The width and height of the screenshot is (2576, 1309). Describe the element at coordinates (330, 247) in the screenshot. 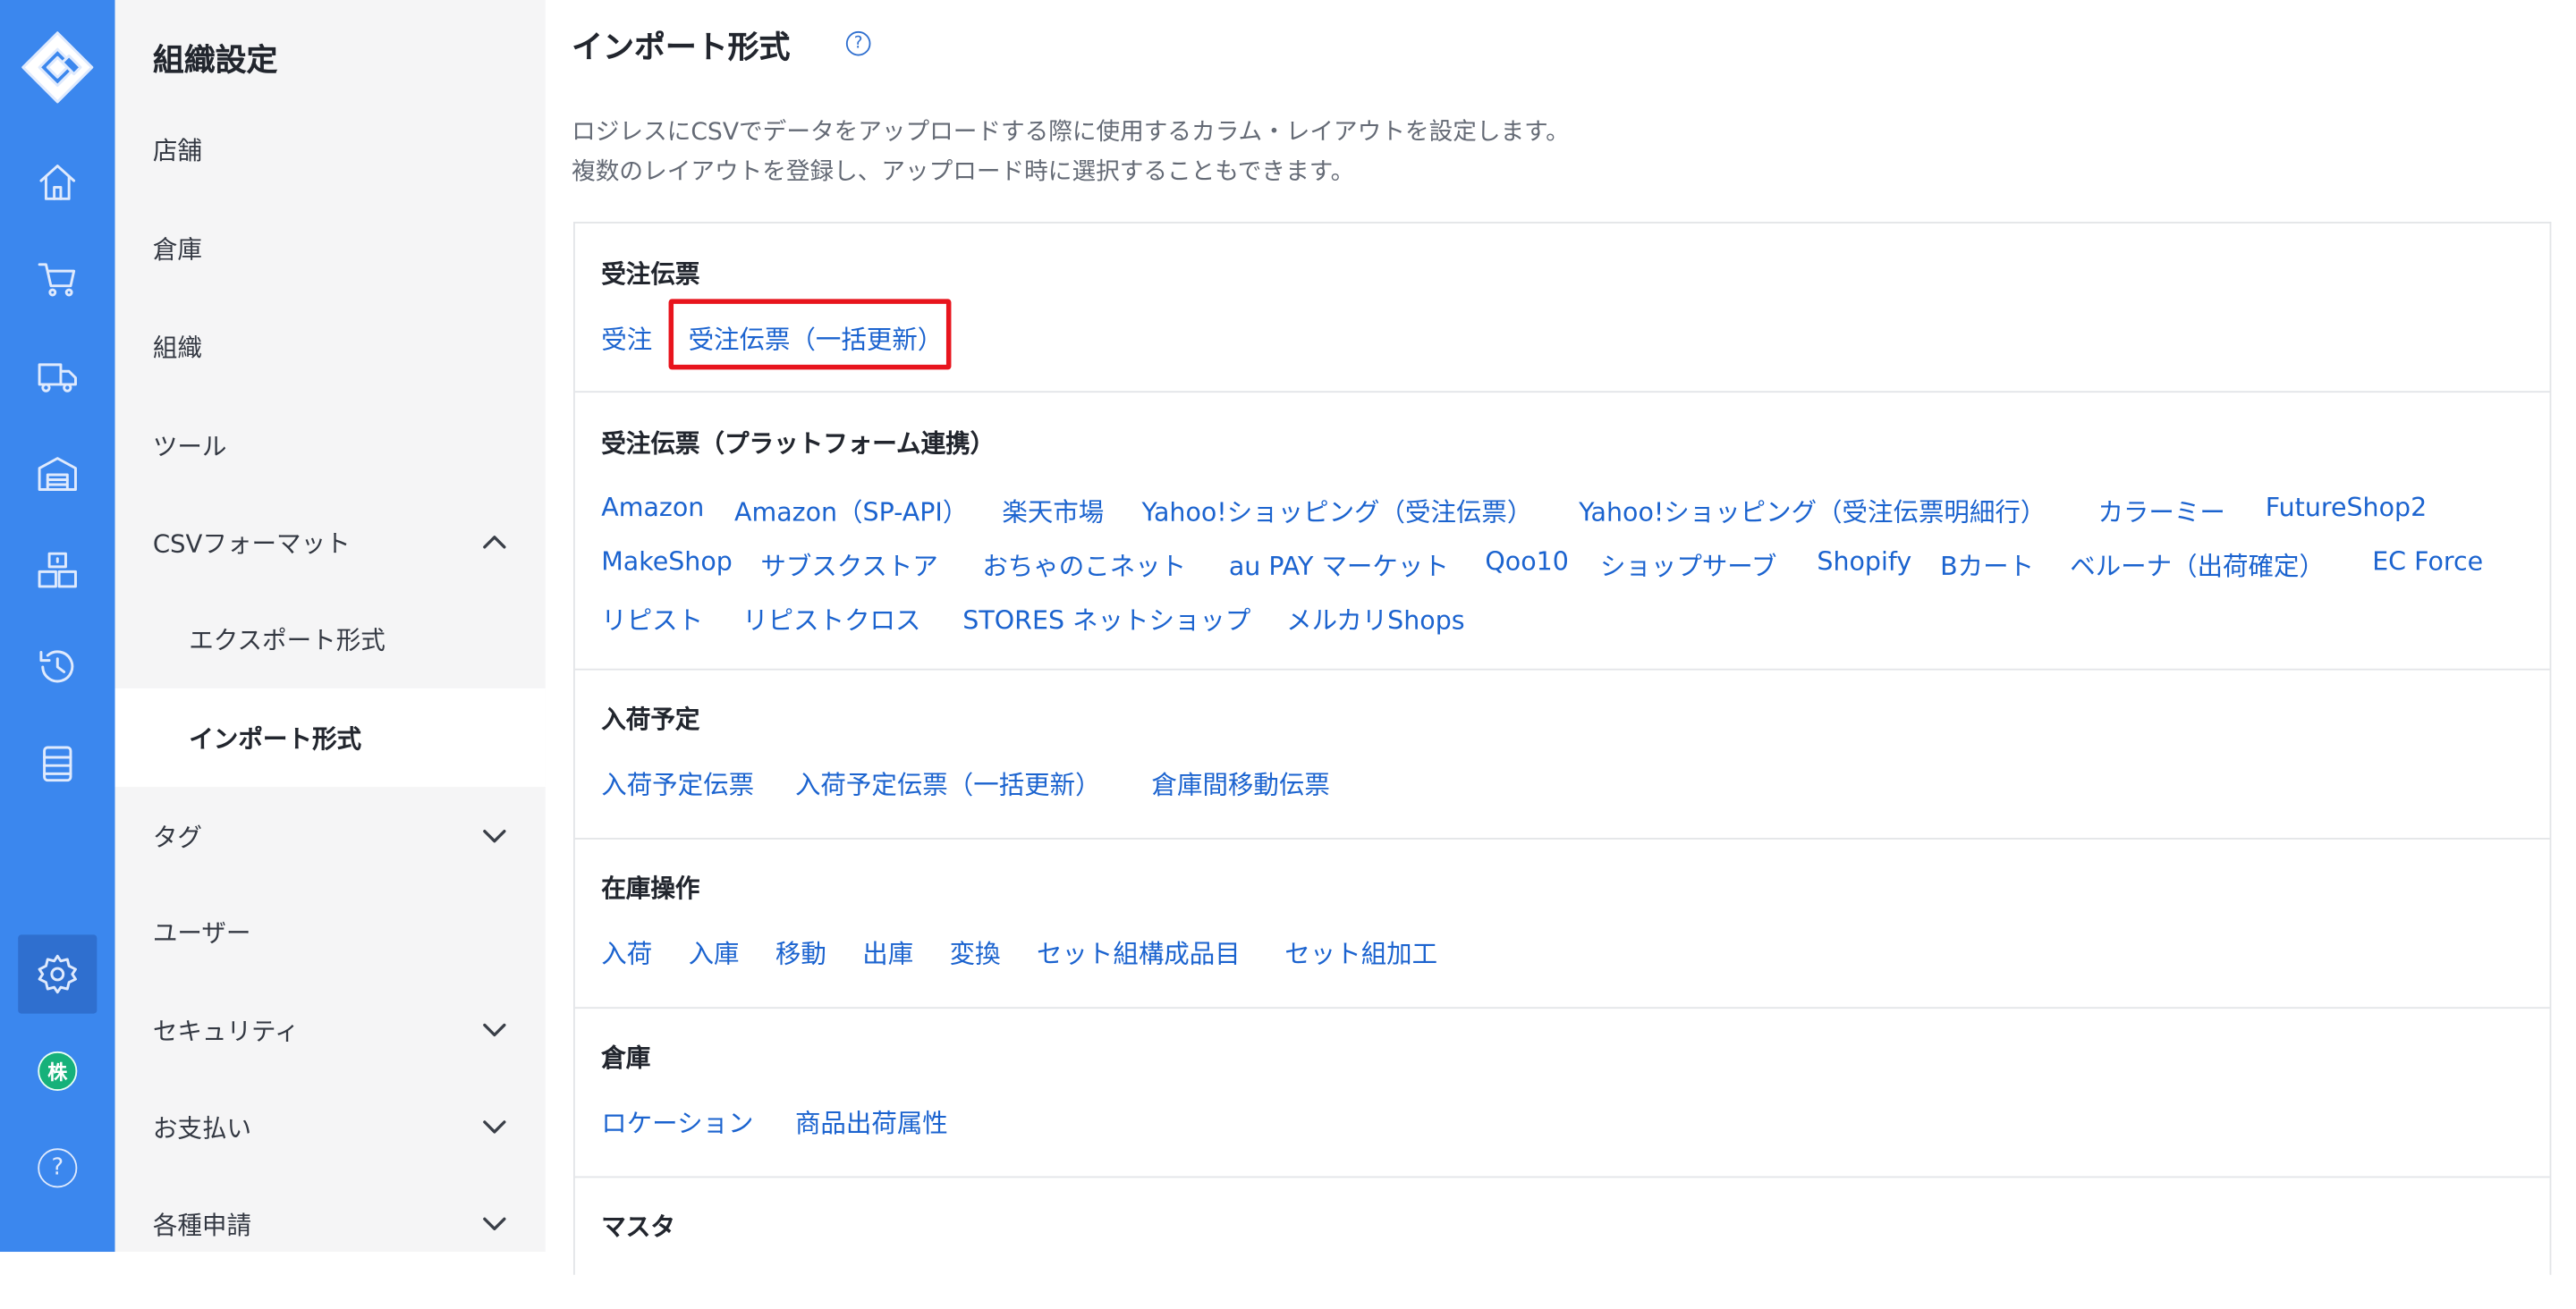

I see `nav-item-warehouses: 倉庫` at that location.